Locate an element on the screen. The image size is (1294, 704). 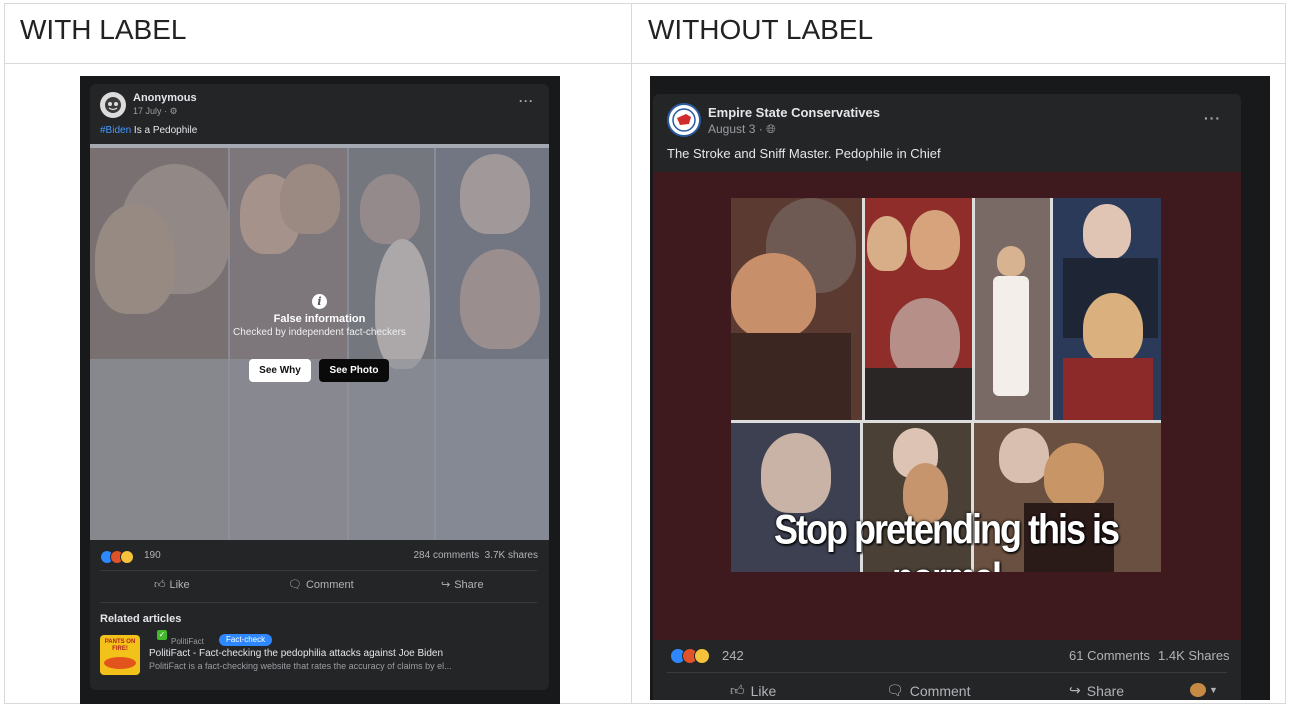
post-date-row: August 3 · 🌐︎ is located at coordinates (742, 129).